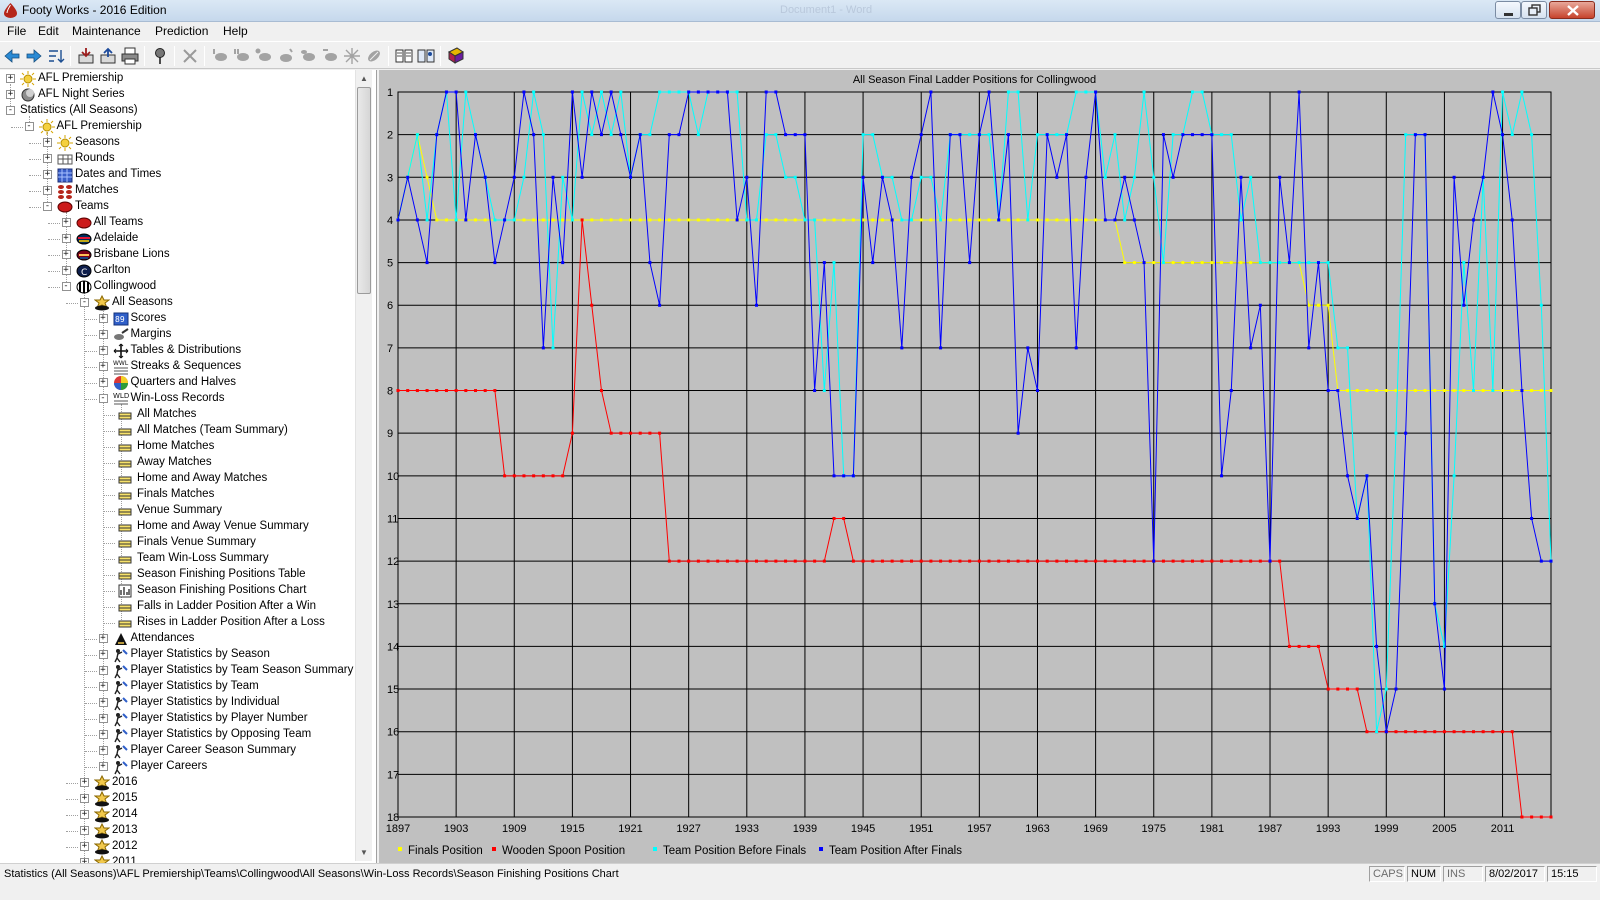 This screenshot has width=1600, height=900. Describe the element at coordinates (1328, 829) in the screenshot. I see `x-tick-label: 1993` at that location.